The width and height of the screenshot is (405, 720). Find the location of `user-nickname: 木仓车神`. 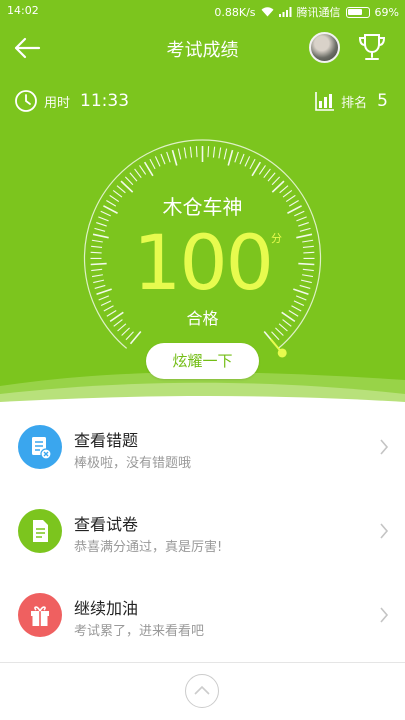

user-nickname: 木仓车神 is located at coordinates (202, 207).